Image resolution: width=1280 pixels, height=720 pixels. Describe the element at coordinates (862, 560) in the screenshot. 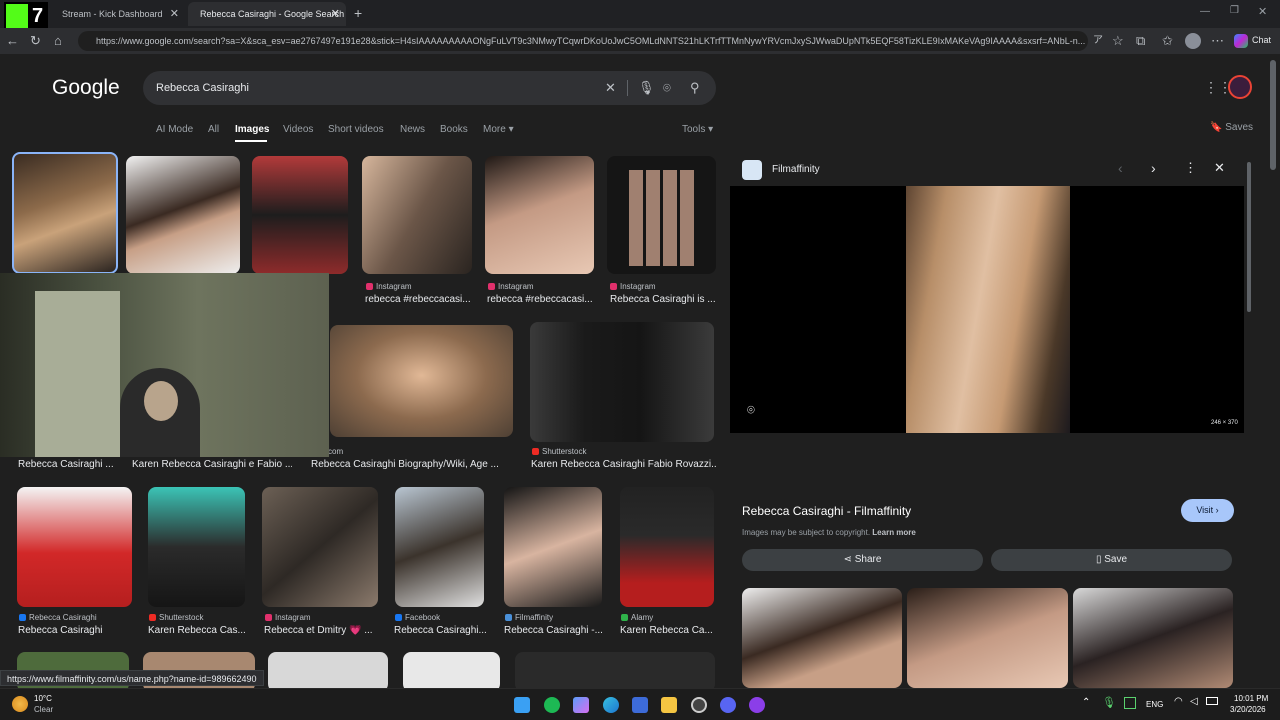

I see `share-button: ⋖ Share` at that location.